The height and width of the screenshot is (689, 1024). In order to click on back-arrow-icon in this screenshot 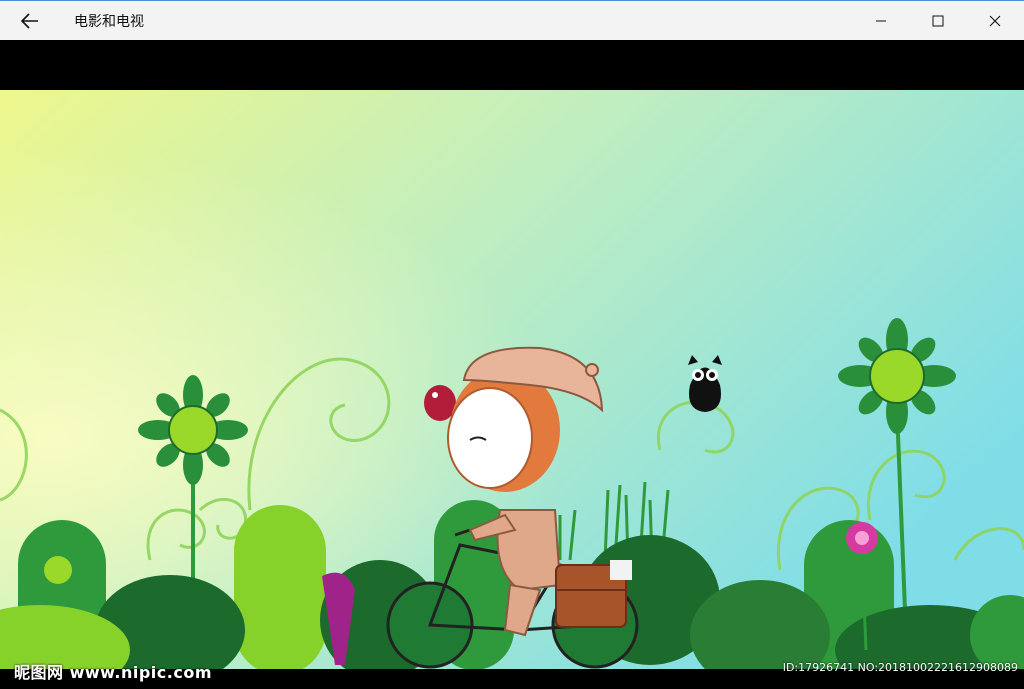, I will do `click(29, 21)`.